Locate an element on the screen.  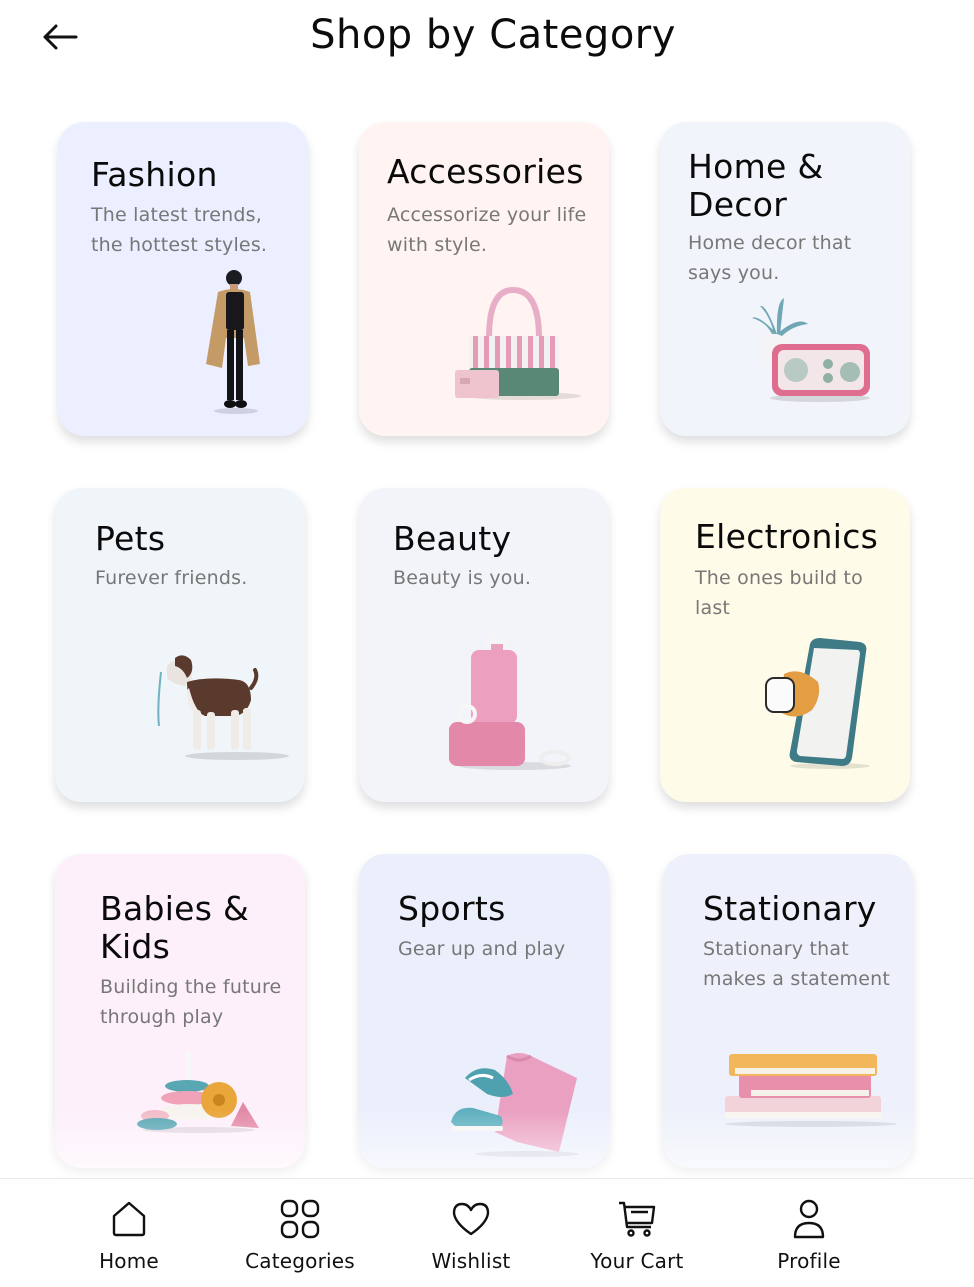
handbag-illustration is located at coordinates (518, 343).